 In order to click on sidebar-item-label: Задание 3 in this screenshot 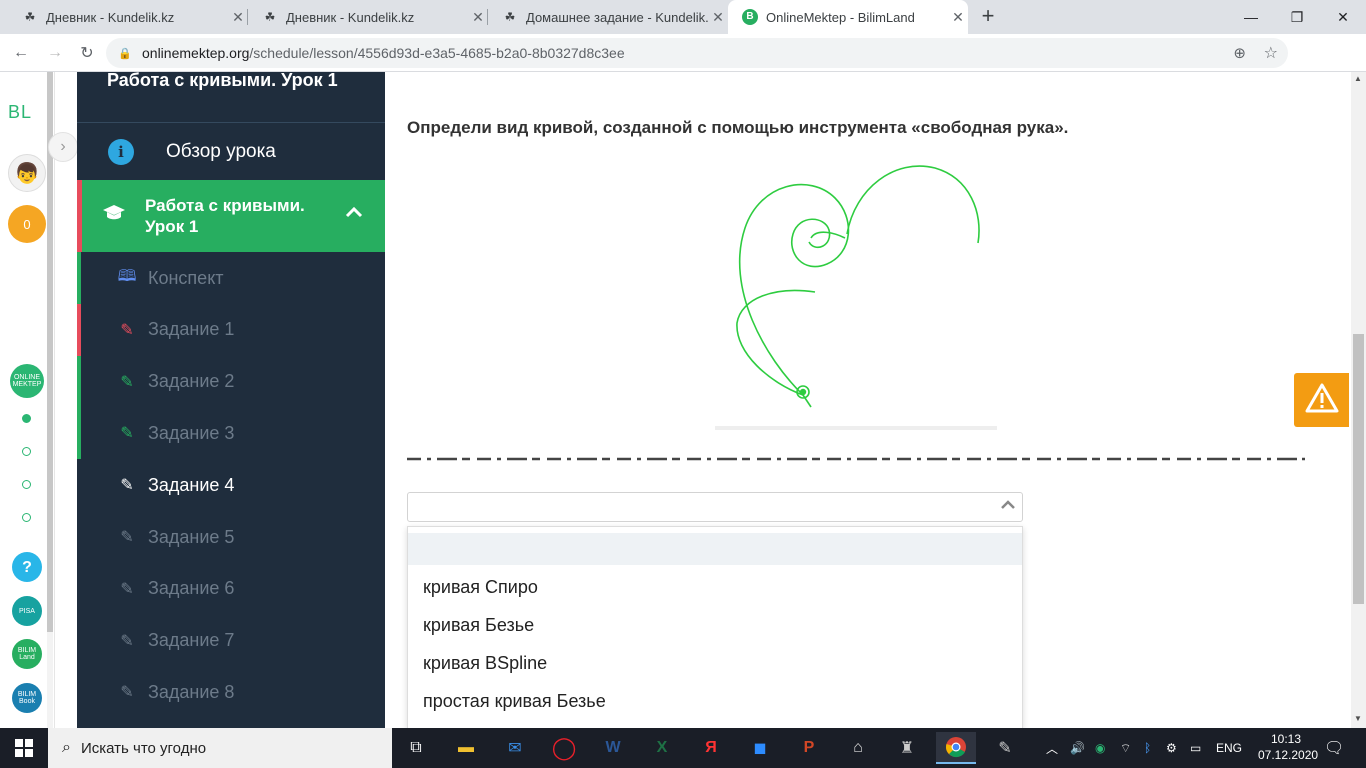, I will do `click(191, 432)`.